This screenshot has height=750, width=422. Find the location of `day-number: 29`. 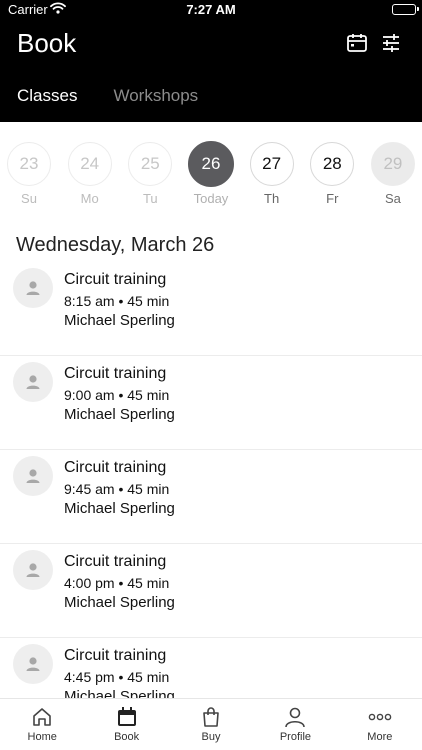

day-number: 29 is located at coordinates (392, 164).